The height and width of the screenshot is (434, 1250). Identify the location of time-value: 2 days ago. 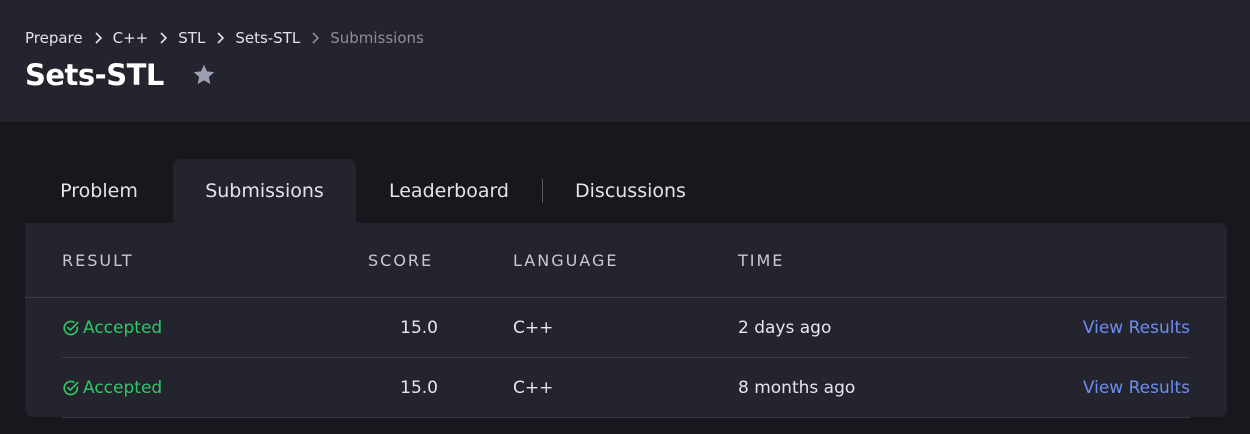
(785, 328).